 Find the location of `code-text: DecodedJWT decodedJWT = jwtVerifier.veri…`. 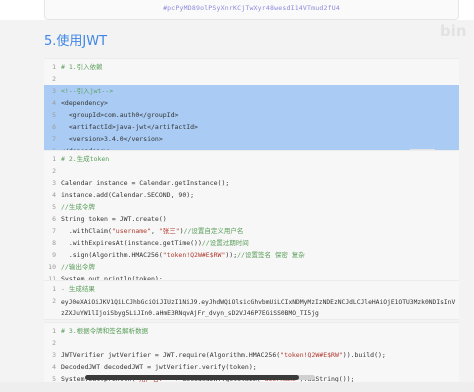

code-text: DecodedJWT decodedJWT = jwtVerifier.veri… is located at coordinates (159, 367).